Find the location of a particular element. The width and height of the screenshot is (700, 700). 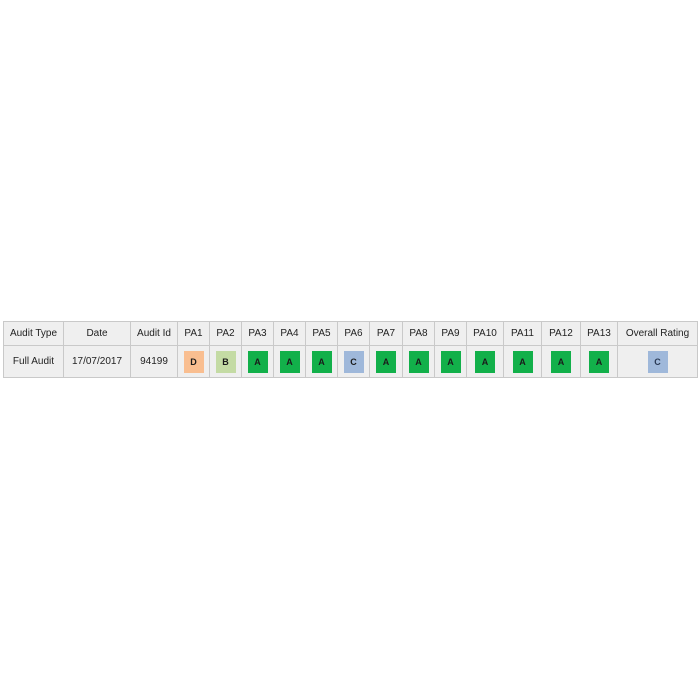

column-header-pa8: PA8 is located at coordinates (418, 333).